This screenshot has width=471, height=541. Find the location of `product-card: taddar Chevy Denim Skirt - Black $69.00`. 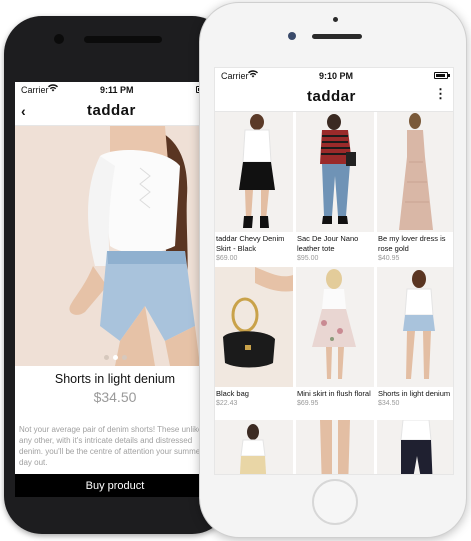

product-card: taddar Chevy Denim Skirt - Black $69.00 is located at coordinates (254, 187).